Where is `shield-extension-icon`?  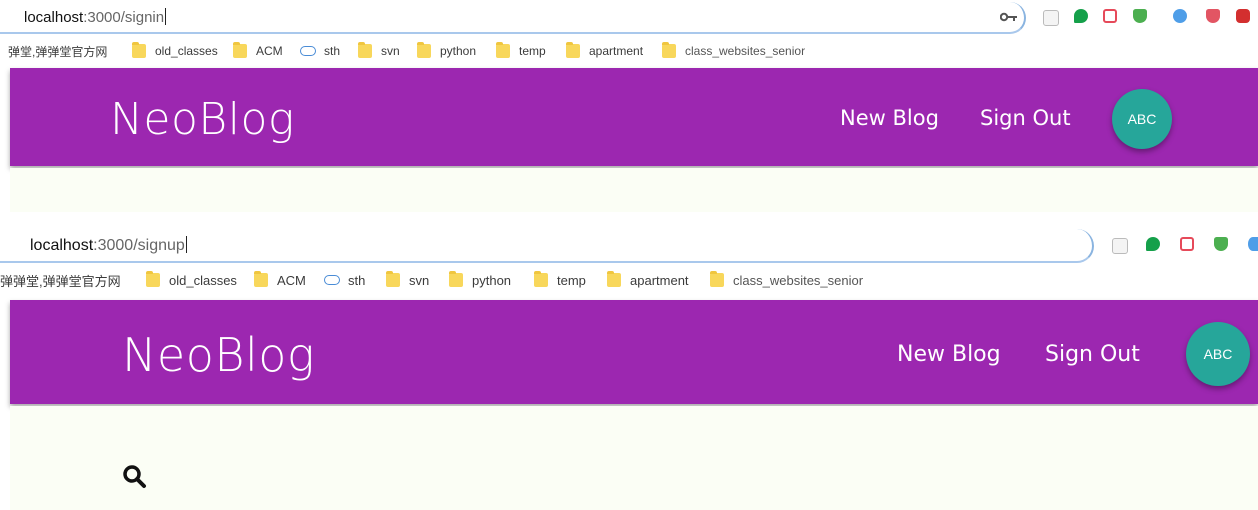
shield-extension-icon is located at coordinates (1213, 16).